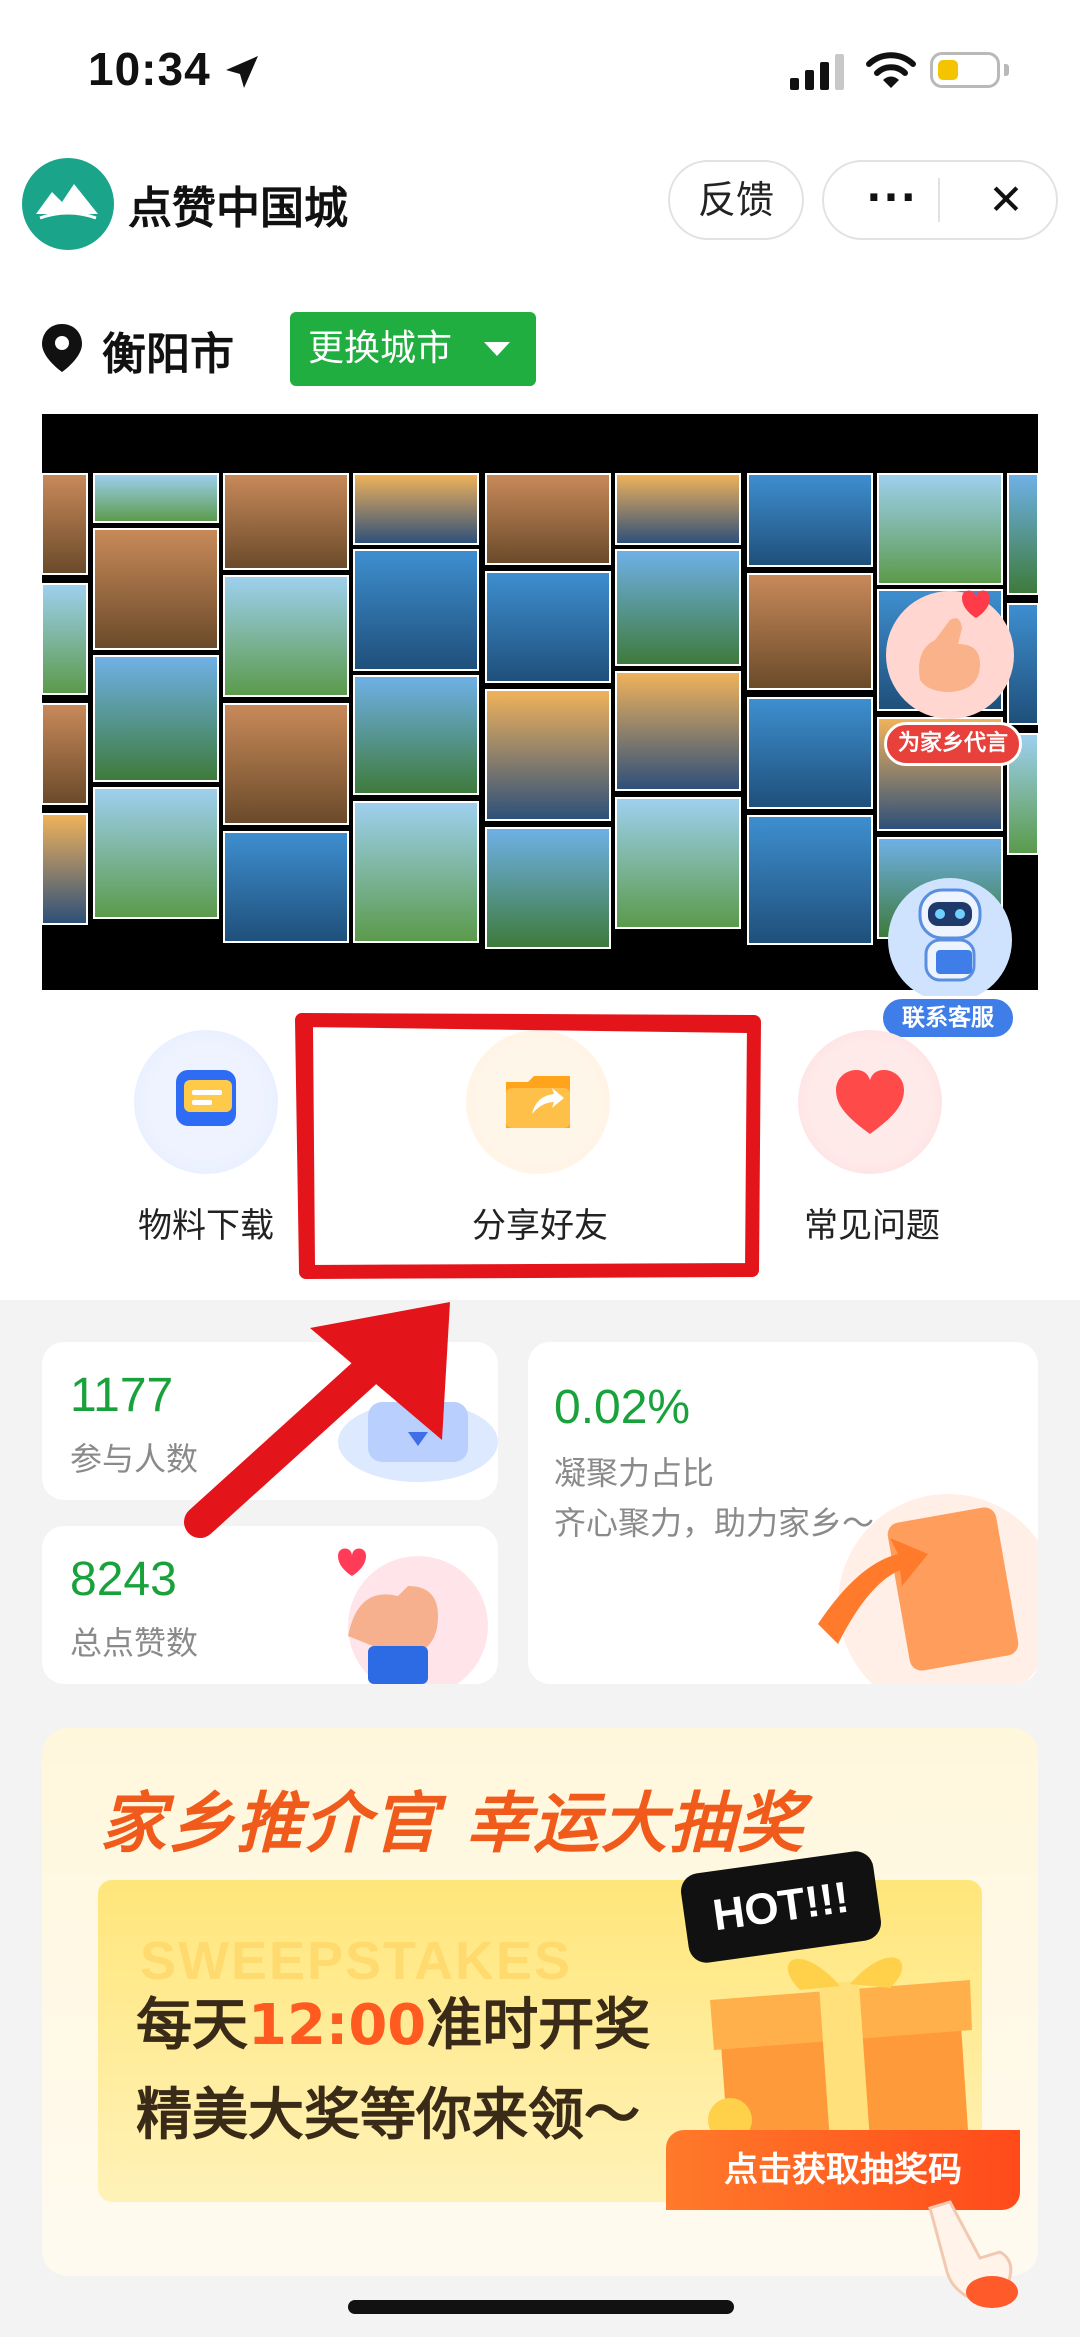 This screenshot has height=2337, width=1080. Describe the element at coordinates (892, 200) in the screenshot. I see `more-icon: ···` at that location.